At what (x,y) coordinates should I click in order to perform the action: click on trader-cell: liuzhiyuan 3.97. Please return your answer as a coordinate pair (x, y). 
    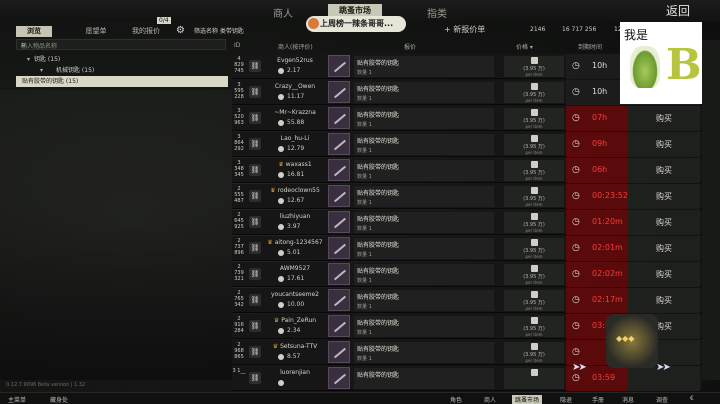
    Looking at the image, I should click on (295, 222).